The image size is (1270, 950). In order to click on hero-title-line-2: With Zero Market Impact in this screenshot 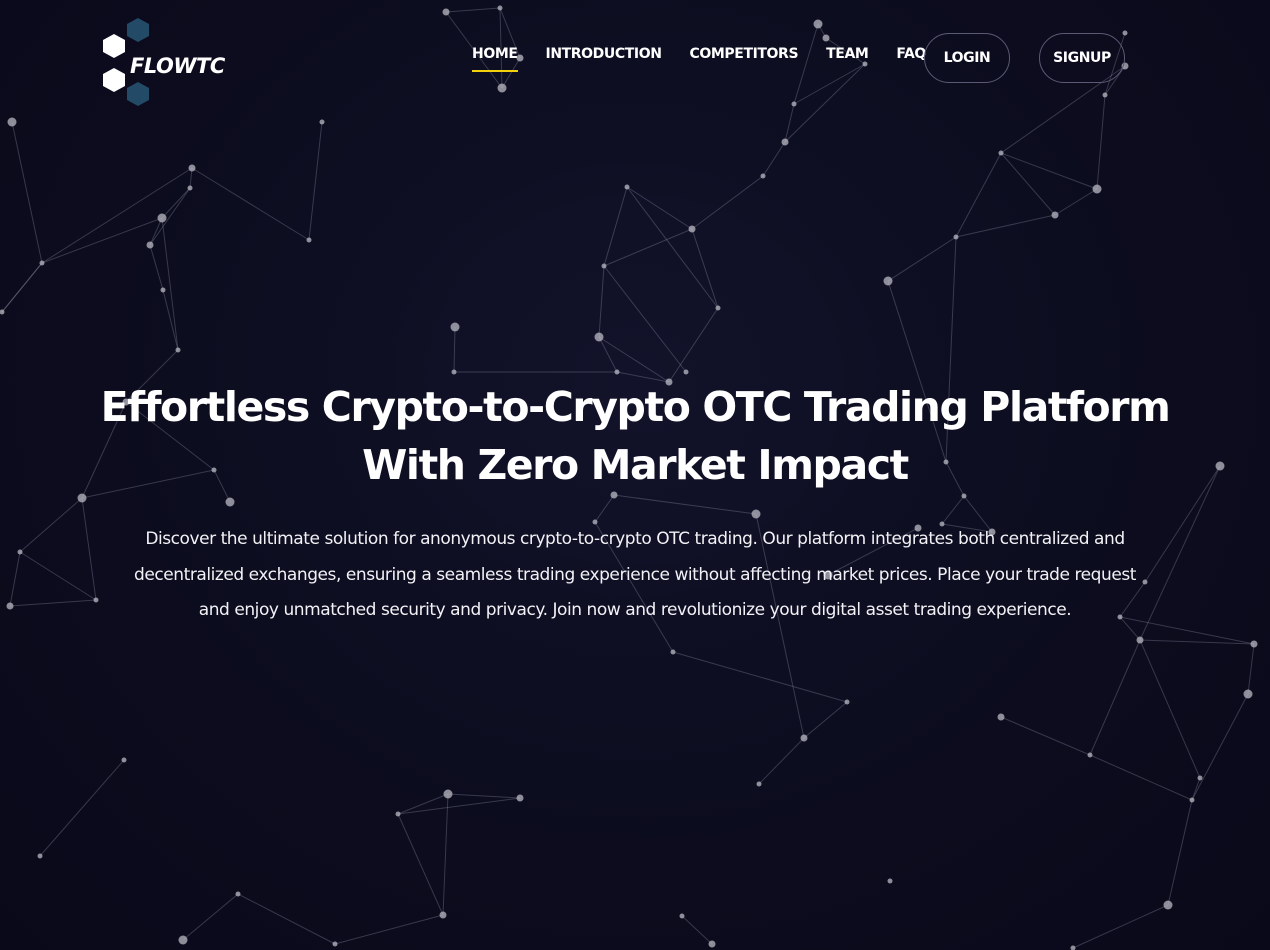, I will do `click(635, 465)`.